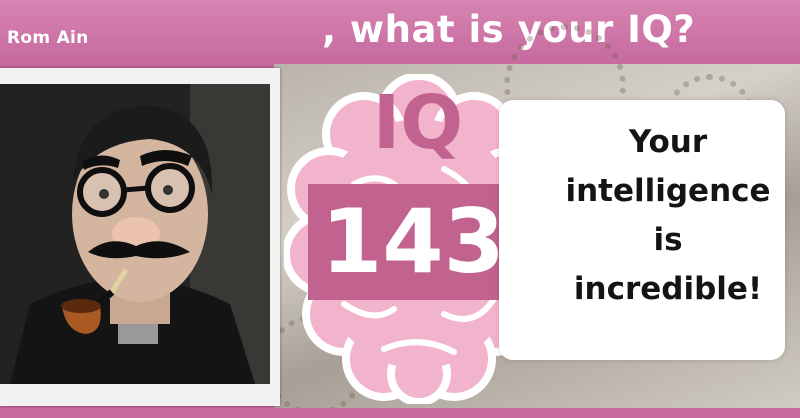 The width and height of the screenshot is (800, 418). What do you see at coordinates (418, 123) in the screenshot?
I see `iq-label: IQ` at bounding box center [418, 123].